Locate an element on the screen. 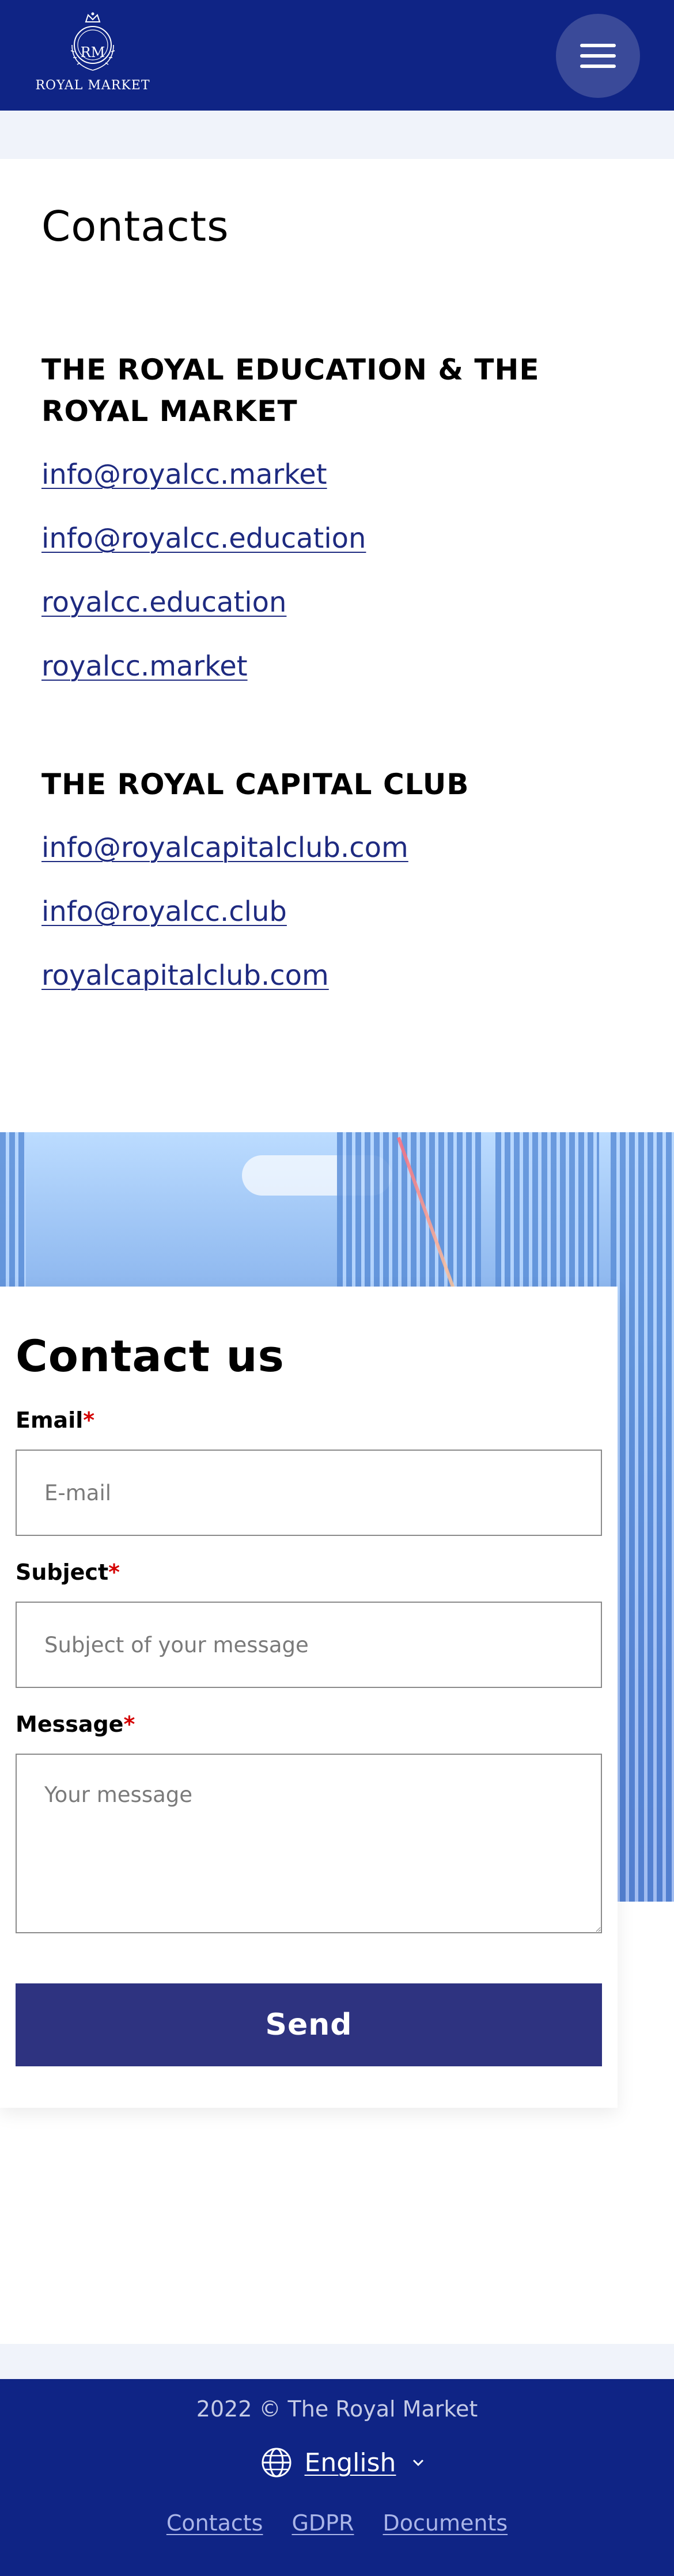  contact-group-title: THE ROYAL CAPITAL CLUB is located at coordinates (255, 784).